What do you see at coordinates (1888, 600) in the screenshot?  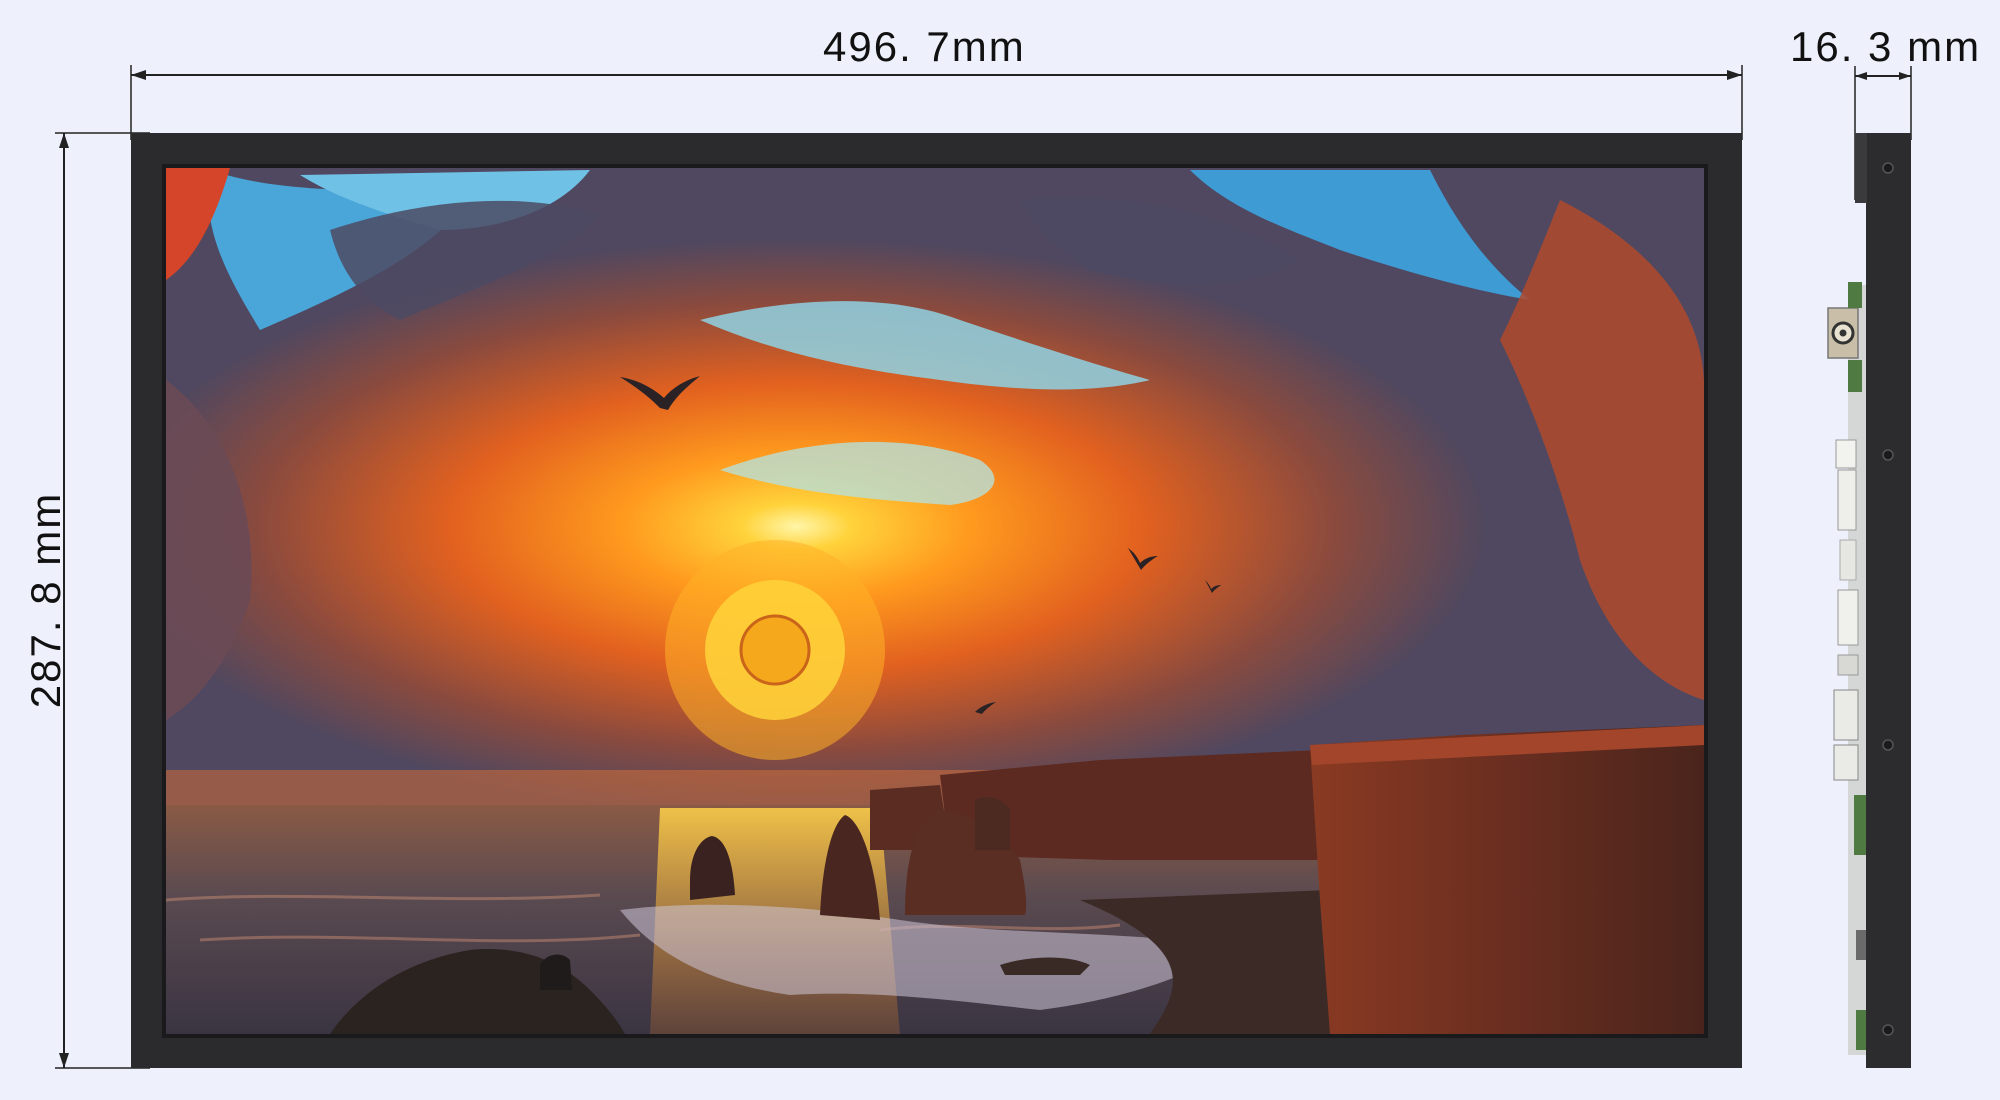 I see `side-frame` at bounding box center [1888, 600].